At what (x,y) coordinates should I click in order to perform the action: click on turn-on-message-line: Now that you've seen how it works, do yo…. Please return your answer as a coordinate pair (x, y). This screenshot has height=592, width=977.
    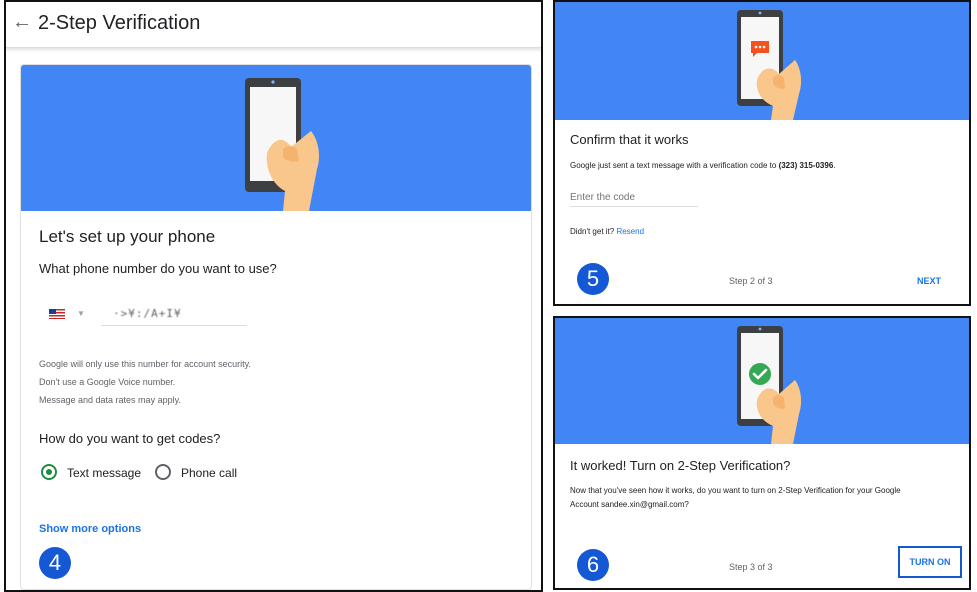
    Looking at the image, I should click on (735, 490).